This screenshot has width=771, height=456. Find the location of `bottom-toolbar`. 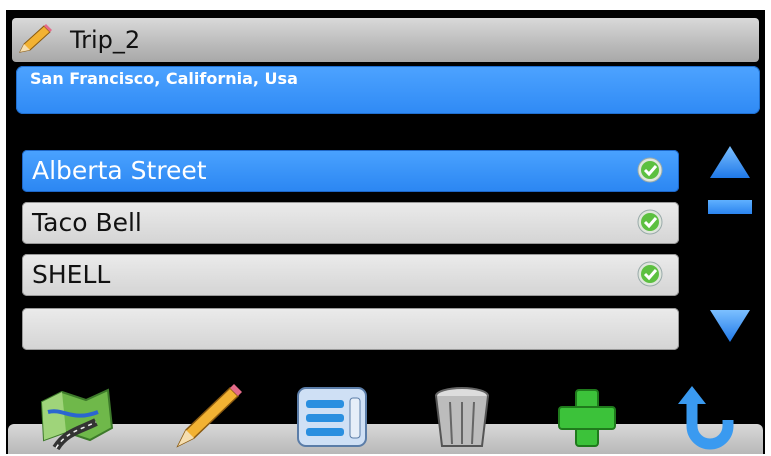

bottom-toolbar is located at coordinates (385, 439).